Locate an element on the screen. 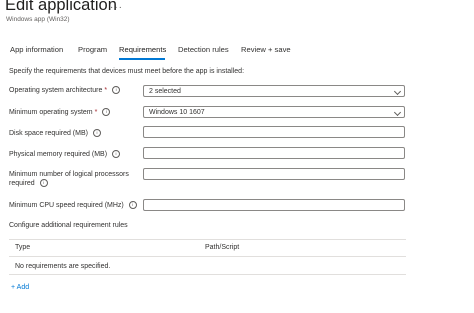 This screenshot has width=474, height=313. min-os-label: Minimum operating system * i is located at coordinates (60, 112).